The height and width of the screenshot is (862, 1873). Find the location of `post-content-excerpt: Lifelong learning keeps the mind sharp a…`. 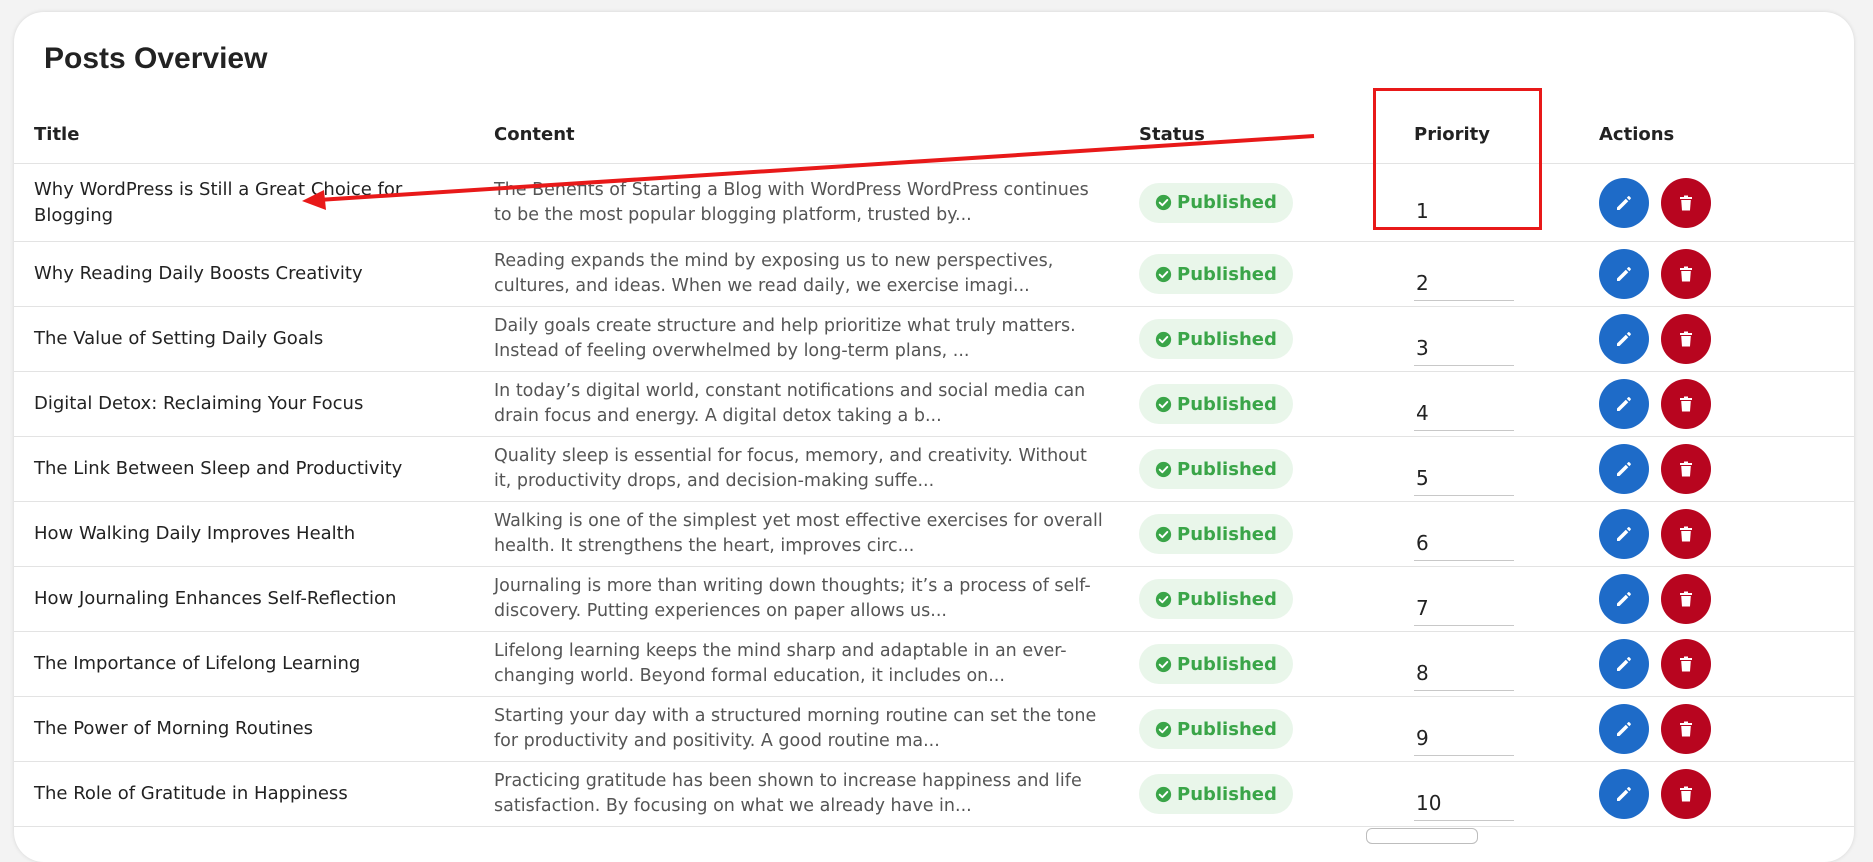

post-content-excerpt: Lifelong learning keeps the mind sharp a… is located at coordinates (780, 663).